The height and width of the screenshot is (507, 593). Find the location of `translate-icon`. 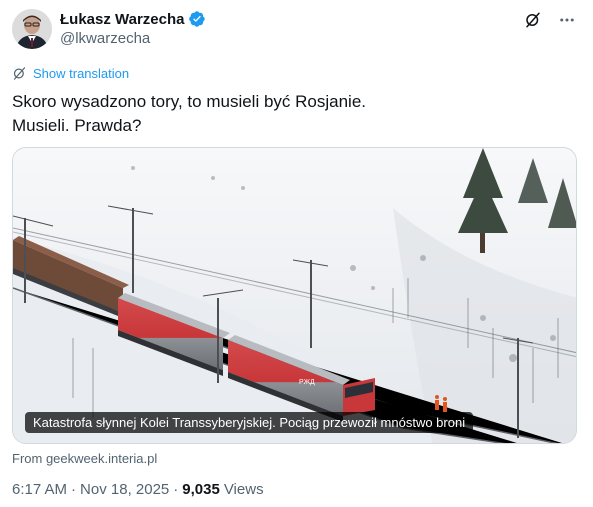

translate-icon is located at coordinates (19, 73).